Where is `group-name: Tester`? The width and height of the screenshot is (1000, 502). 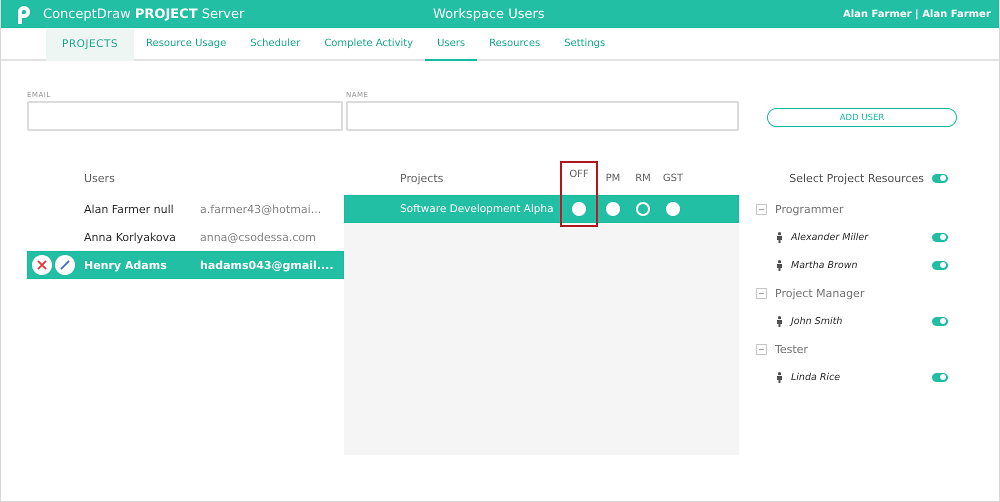 group-name: Tester is located at coordinates (791, 349).